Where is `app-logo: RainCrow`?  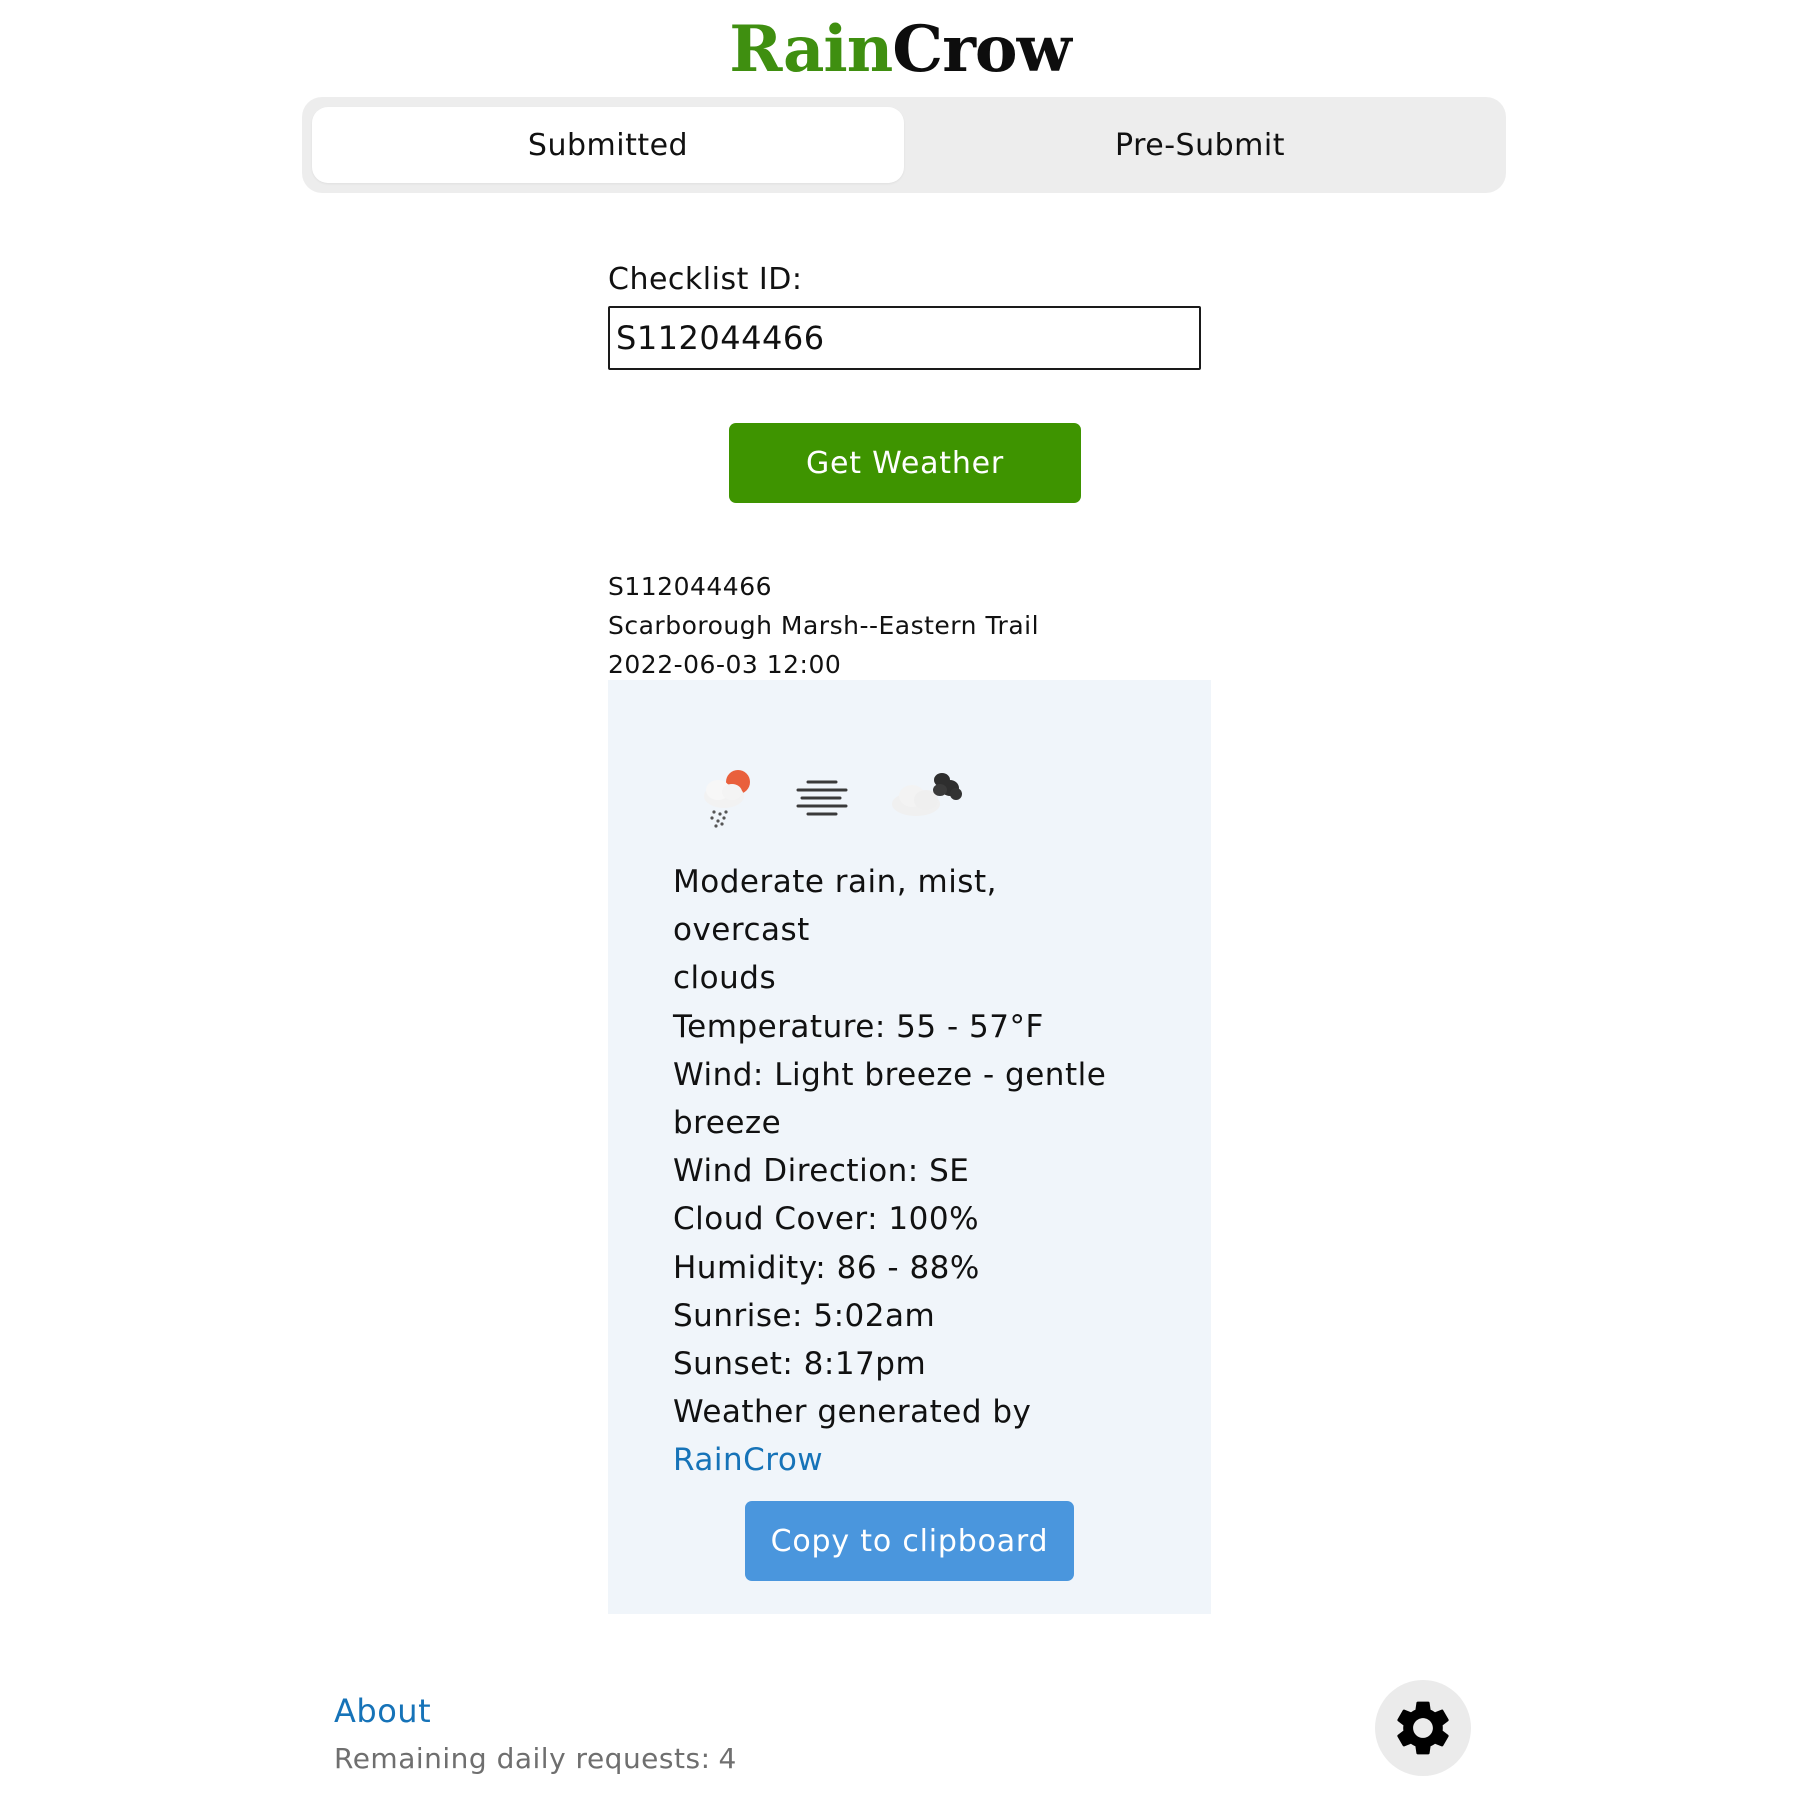 app-logo: RainCrow is located at coordinates (900, 50).